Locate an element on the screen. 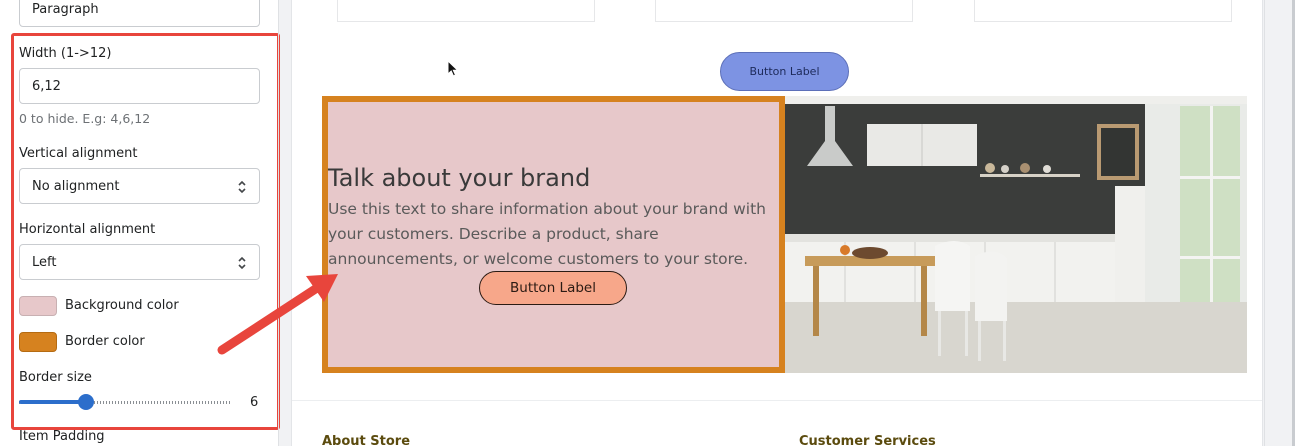  top-button: Button Label is located at coordinates (784, 71).